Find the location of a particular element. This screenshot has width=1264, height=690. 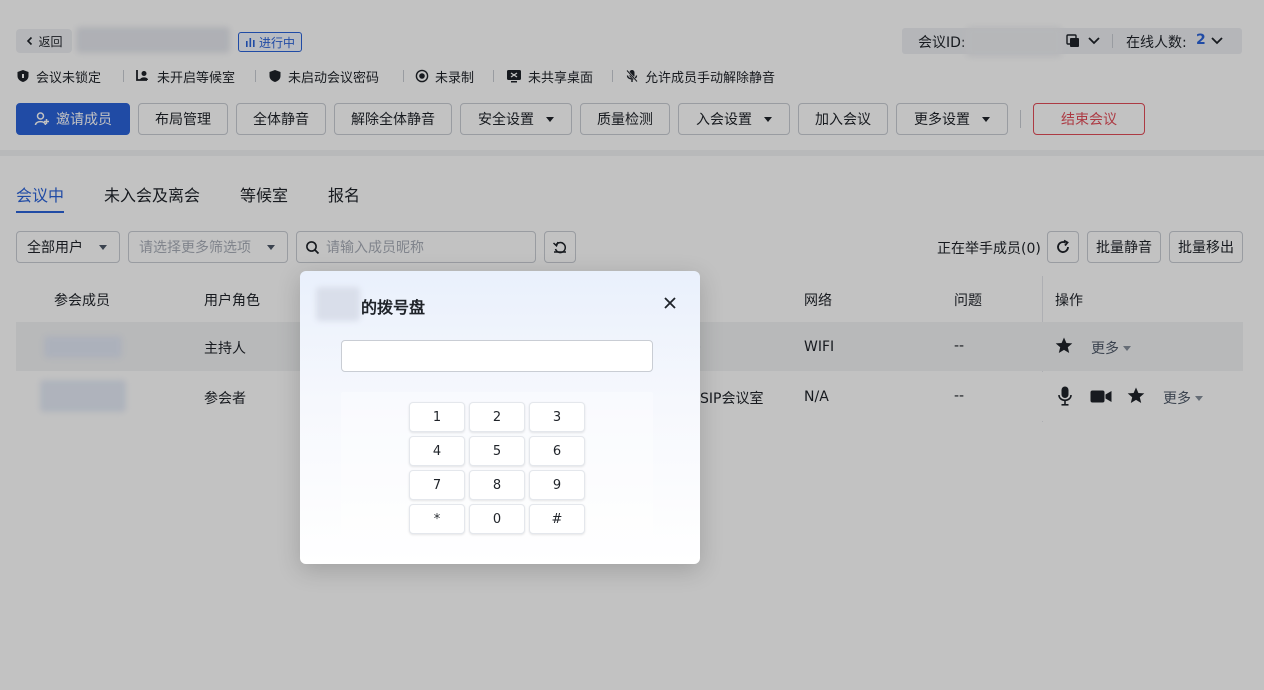

dial-key-3: 3 is located at coordinates (557, 417).